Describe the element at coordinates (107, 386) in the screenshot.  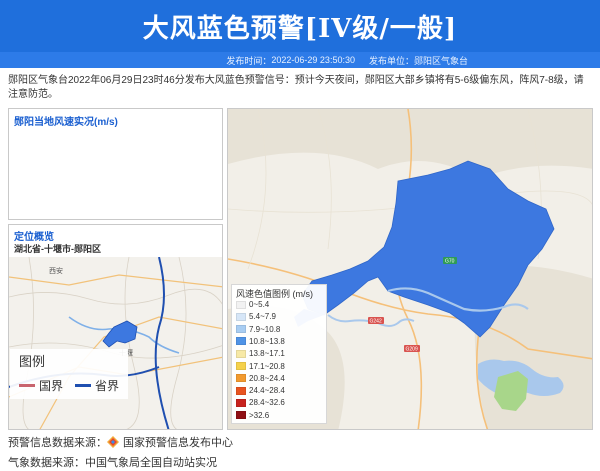
I see `provincial-border-label: 省界` at that location.